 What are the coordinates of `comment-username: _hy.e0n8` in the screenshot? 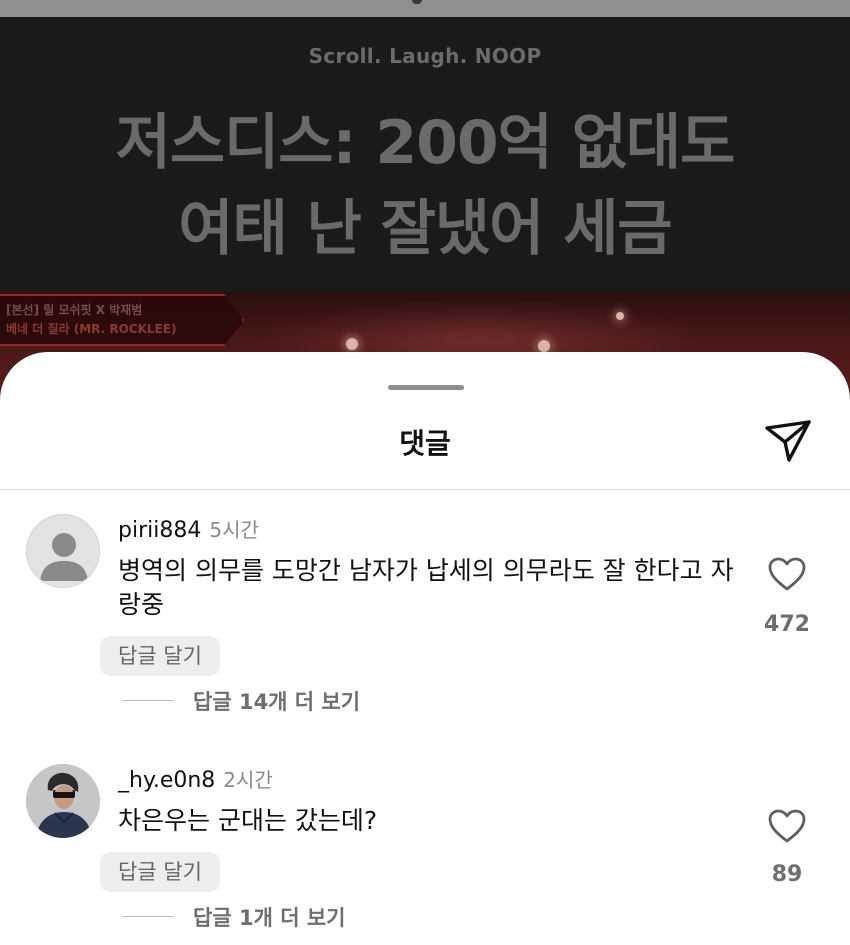 It's located at (166, 780).